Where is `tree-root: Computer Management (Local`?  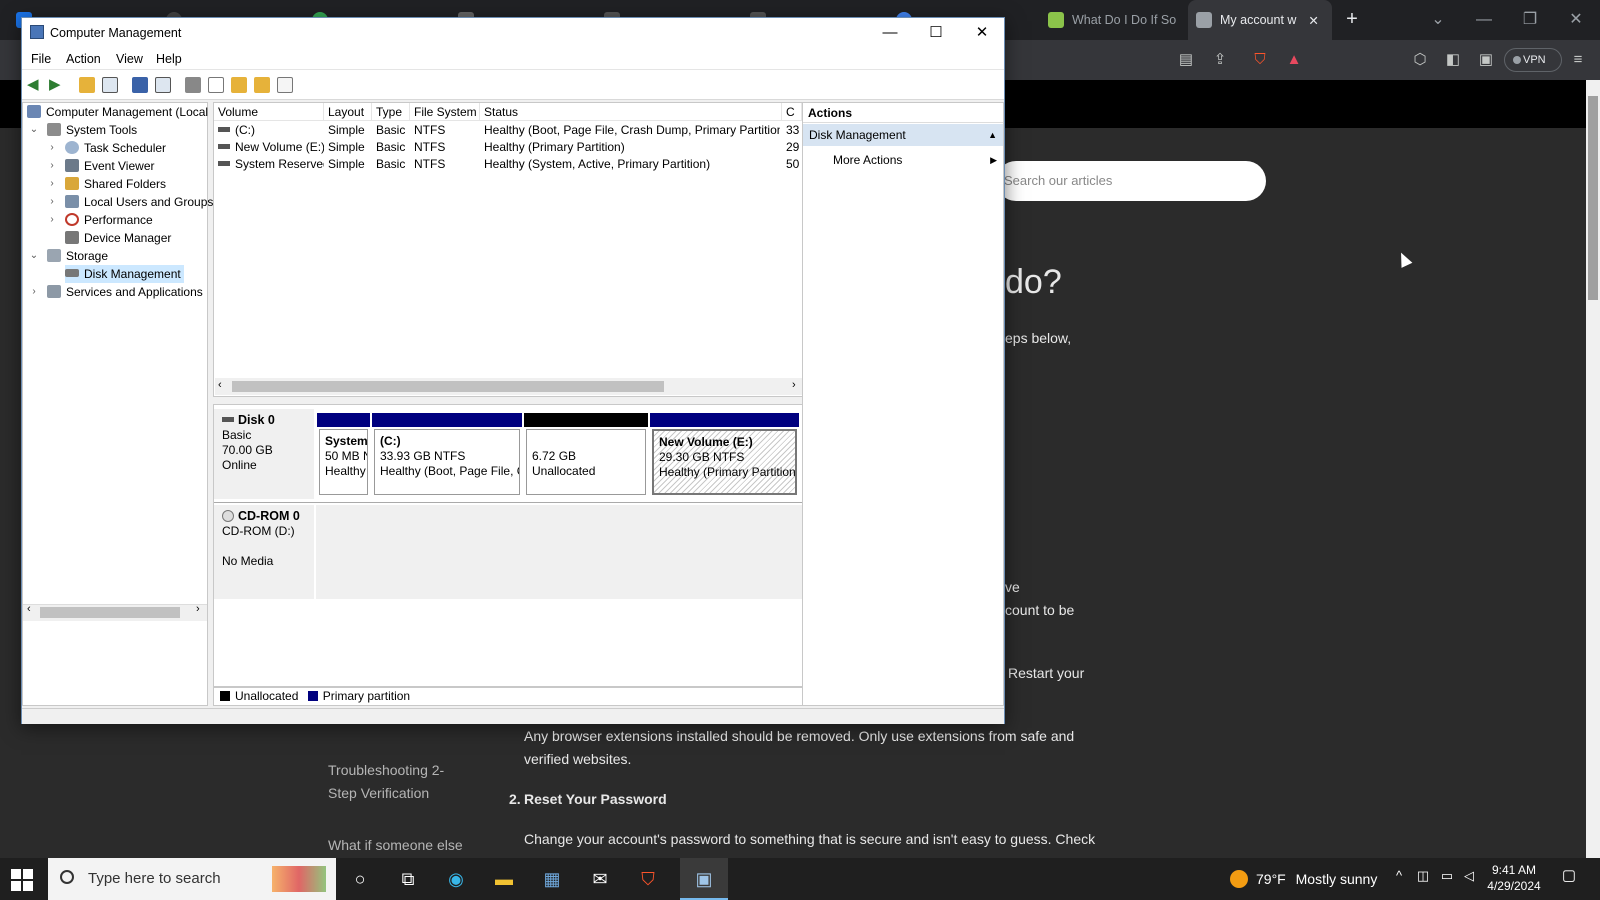 tree-root: Computer Management (Local is located at coordinates (117, 112).